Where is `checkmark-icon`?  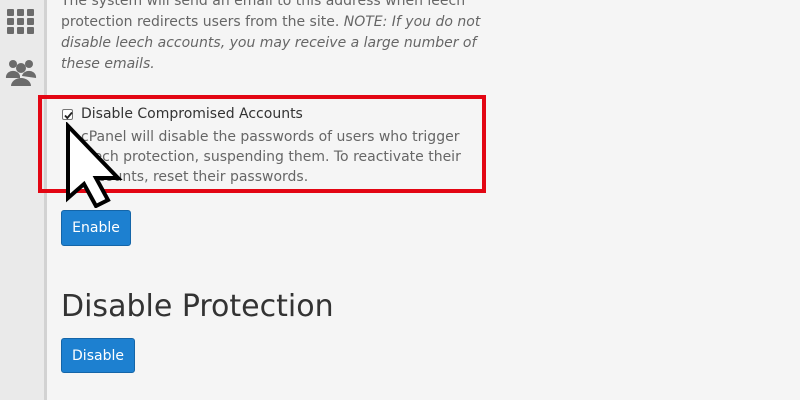 checkmark-icon is located at coordinates (68, 115).